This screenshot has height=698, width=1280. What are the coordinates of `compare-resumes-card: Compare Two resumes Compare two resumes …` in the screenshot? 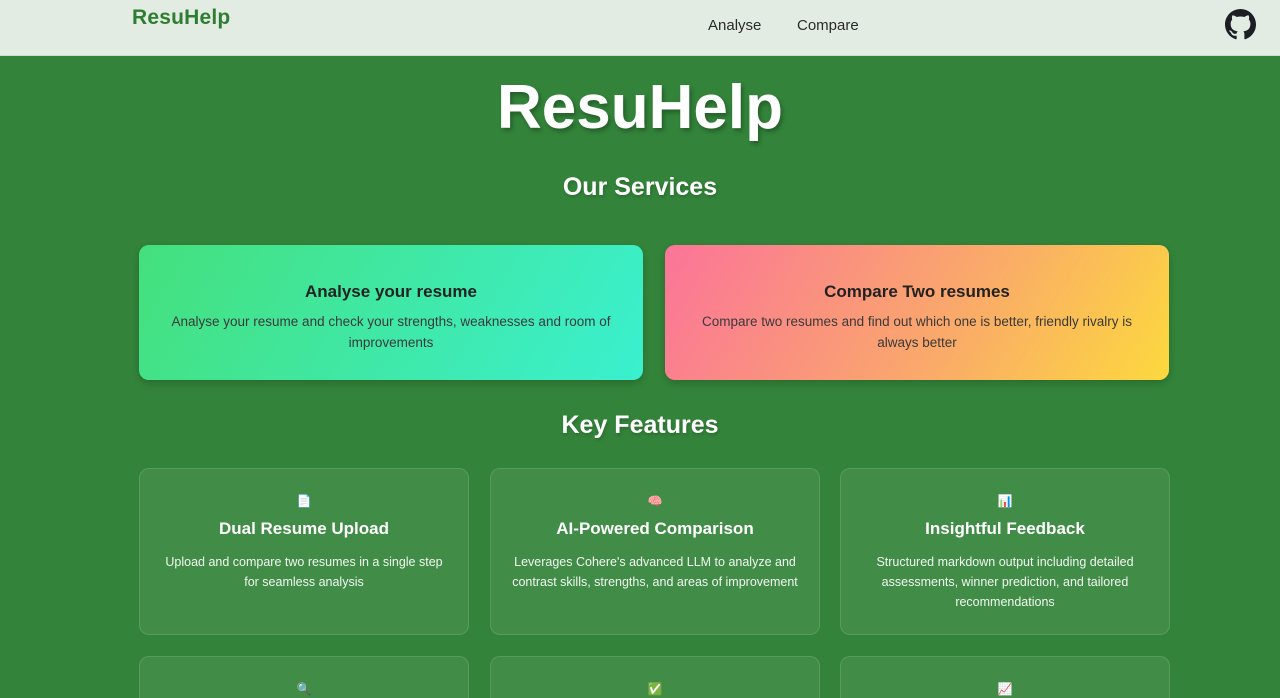 It's located at (917, 312).